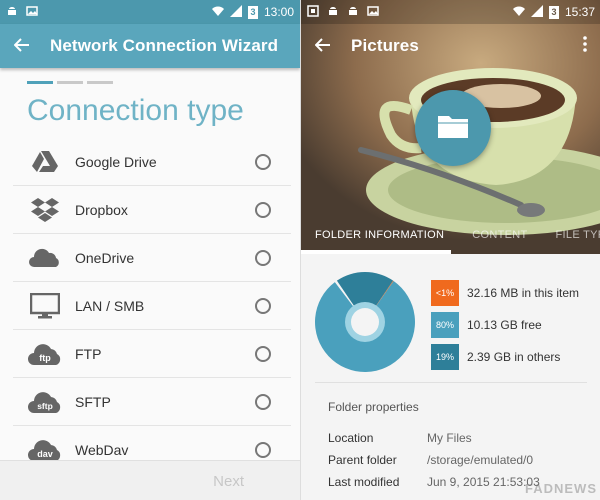 The image size is (600, 500). What do you see at coordinates (379, 237) in the screenshot?
I see `tab-folder-information: FOLDER INFORMATION` at bounding box center [379, 237].